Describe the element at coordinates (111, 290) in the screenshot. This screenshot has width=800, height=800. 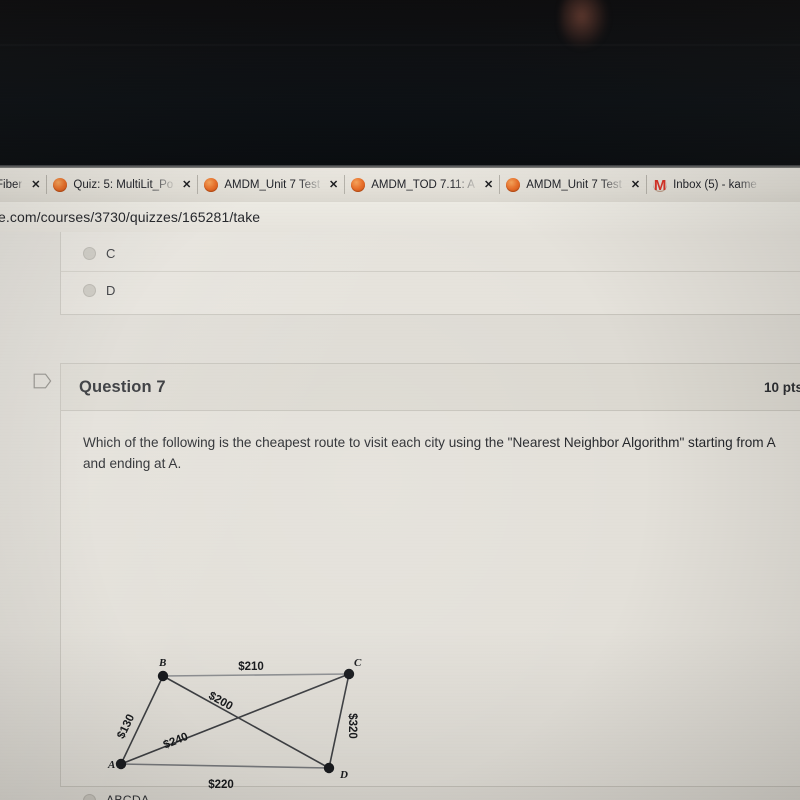
I see `answer-option-label: D` at that location.